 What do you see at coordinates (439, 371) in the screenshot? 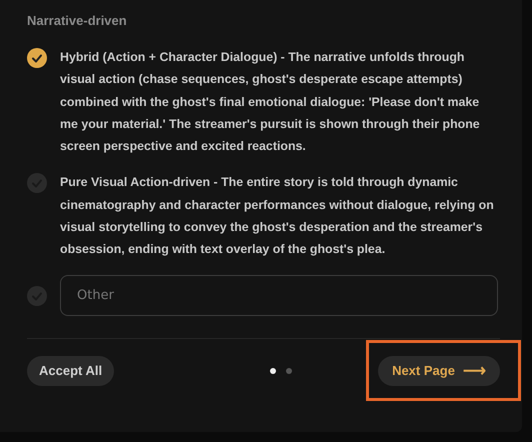
I see `next-page-button: Next Page ⟶` at bounding box center [439, 371].